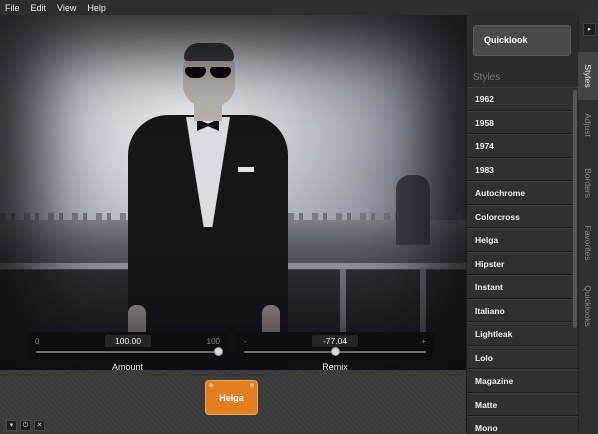  I want to click on close-icon: ✕, so click(39, 425).